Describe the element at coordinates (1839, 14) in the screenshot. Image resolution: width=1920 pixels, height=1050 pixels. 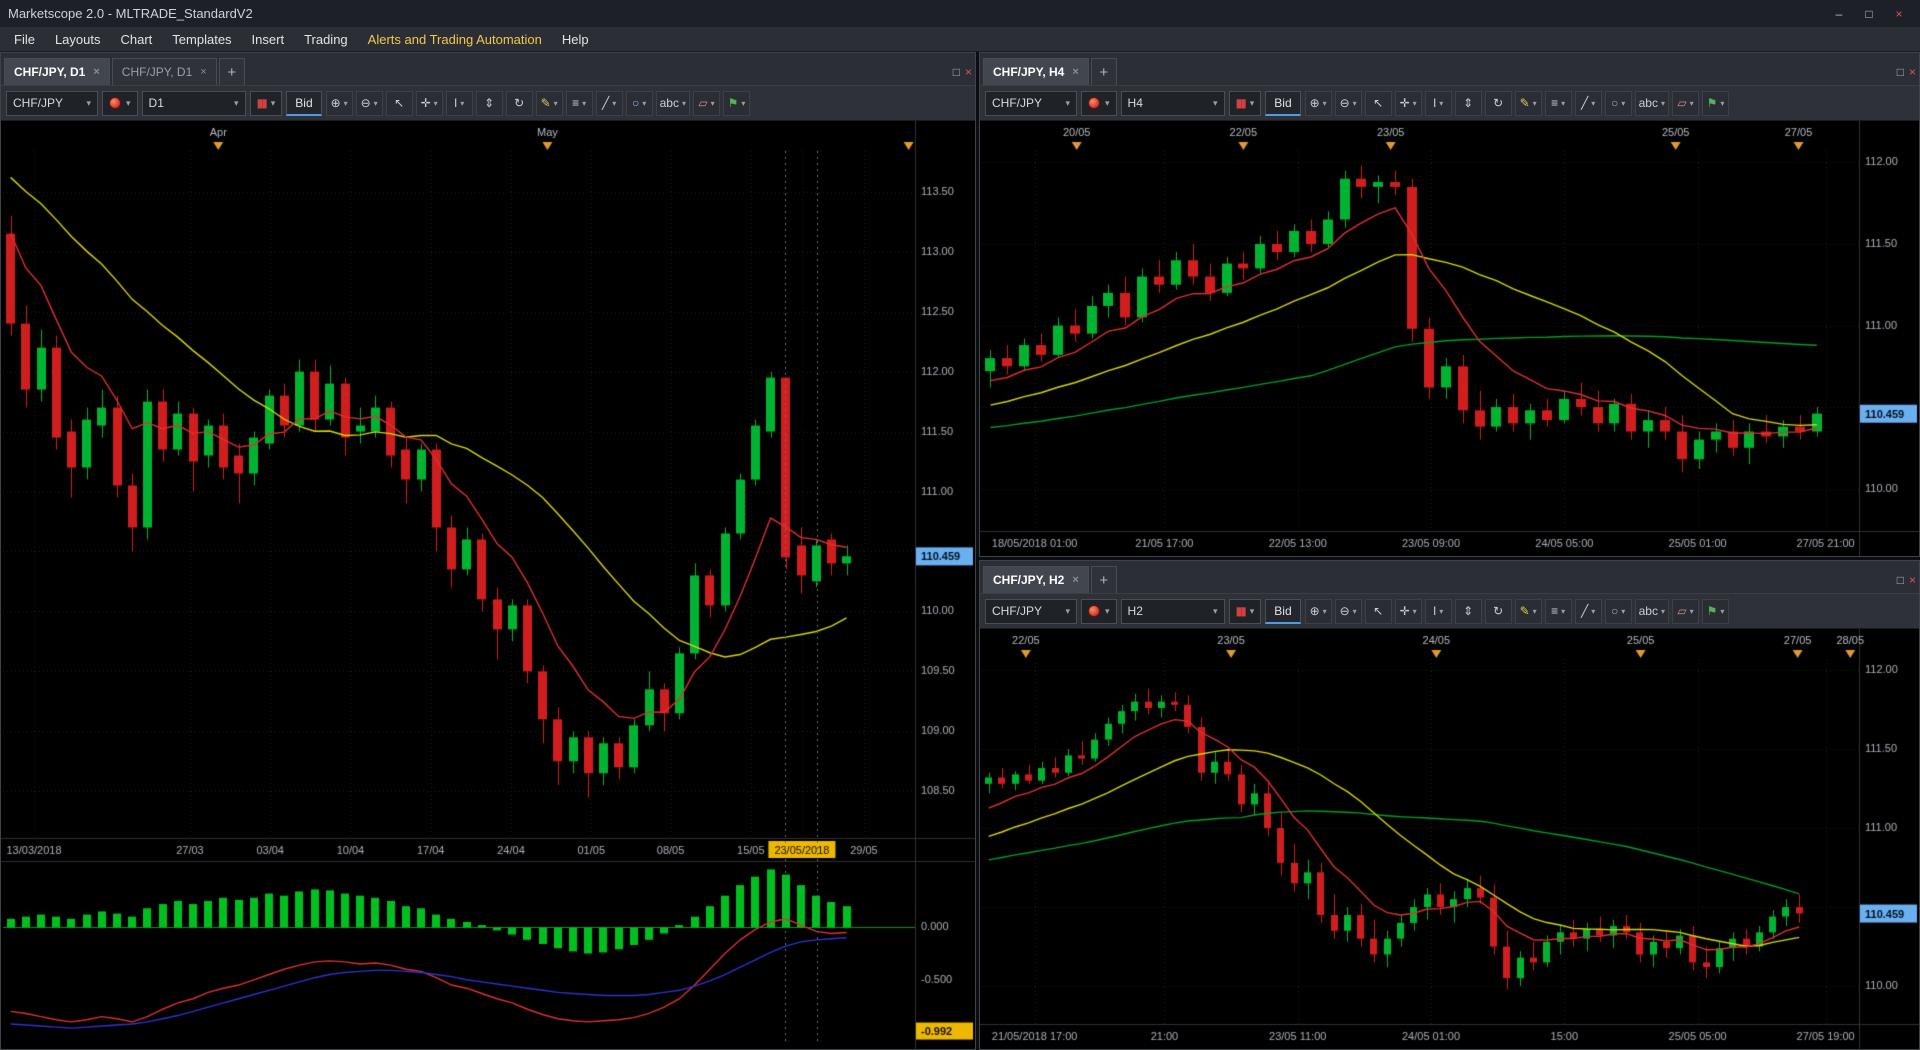
I see `minimize-icon: –` at that location.